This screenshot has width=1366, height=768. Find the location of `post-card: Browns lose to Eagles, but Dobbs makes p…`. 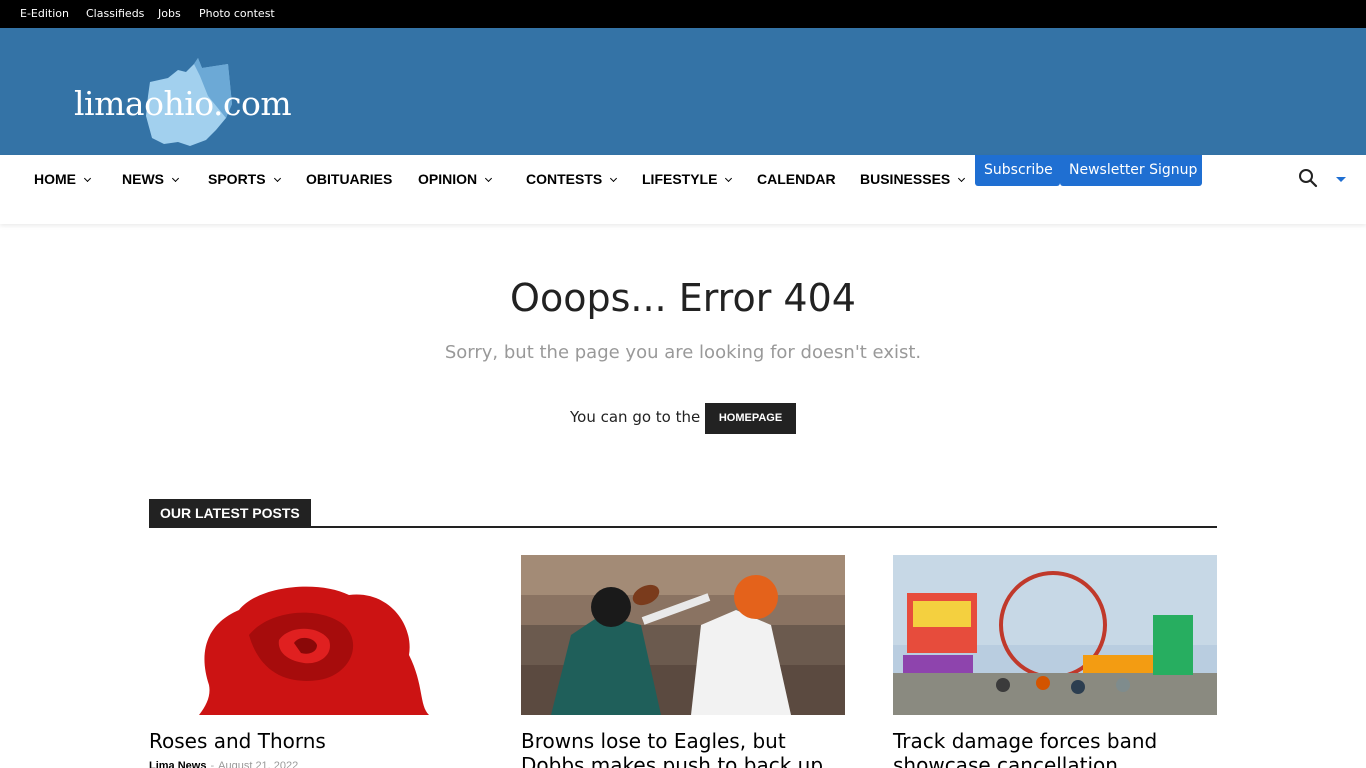

post-card: Browns lose to Eagles, but Dobbs makes p… is located at coordinates (683, 661).